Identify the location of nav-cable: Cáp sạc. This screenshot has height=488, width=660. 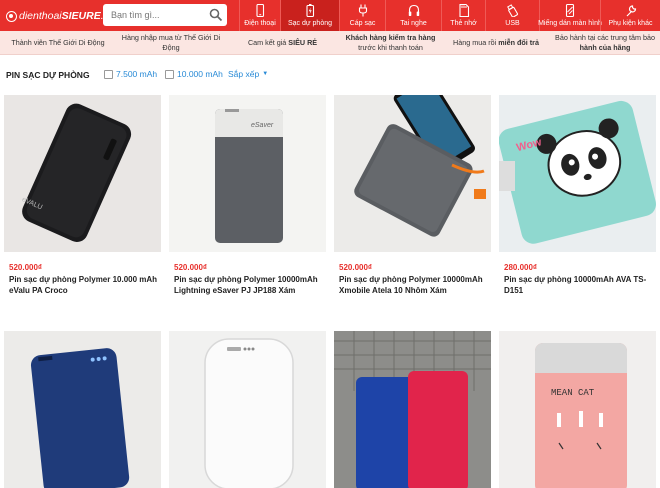
(362, 15).